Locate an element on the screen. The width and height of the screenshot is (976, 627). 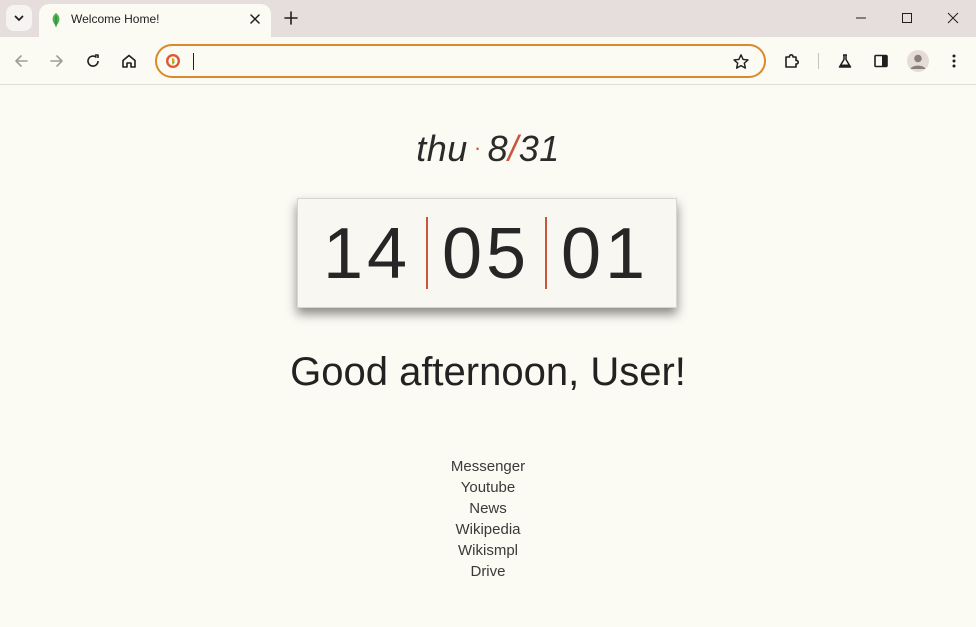
link-news: News is located at coordinates (488, 508).